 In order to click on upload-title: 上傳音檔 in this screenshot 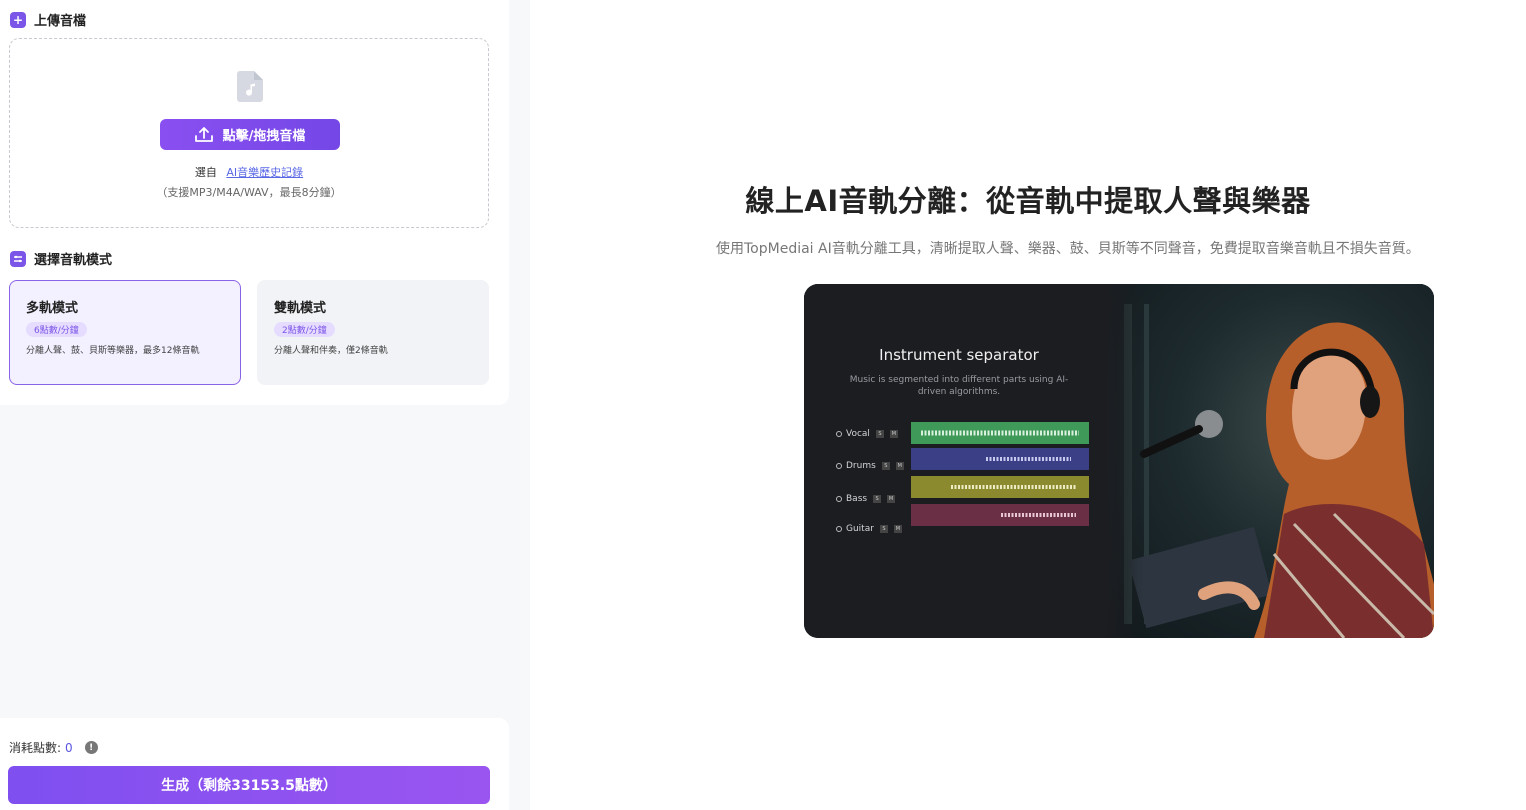, I will do `click(60, 21)`.